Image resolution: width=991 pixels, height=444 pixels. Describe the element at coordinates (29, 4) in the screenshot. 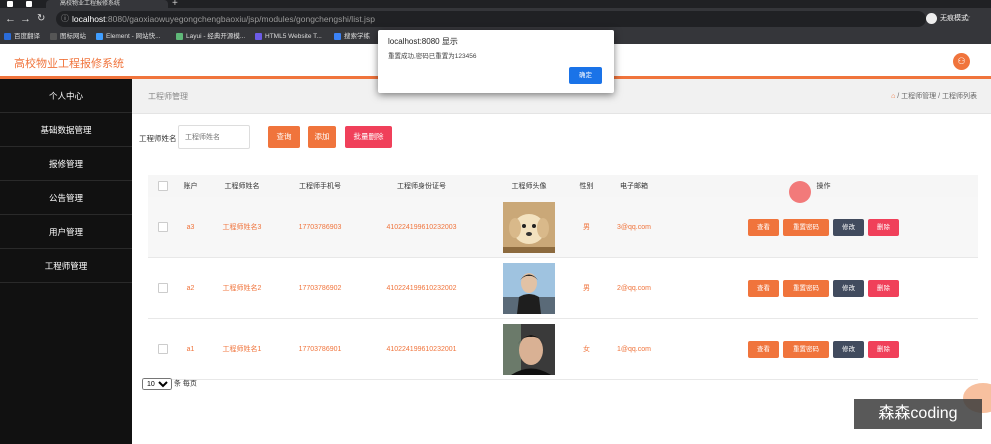

I see `browser-window-icon` at that location.